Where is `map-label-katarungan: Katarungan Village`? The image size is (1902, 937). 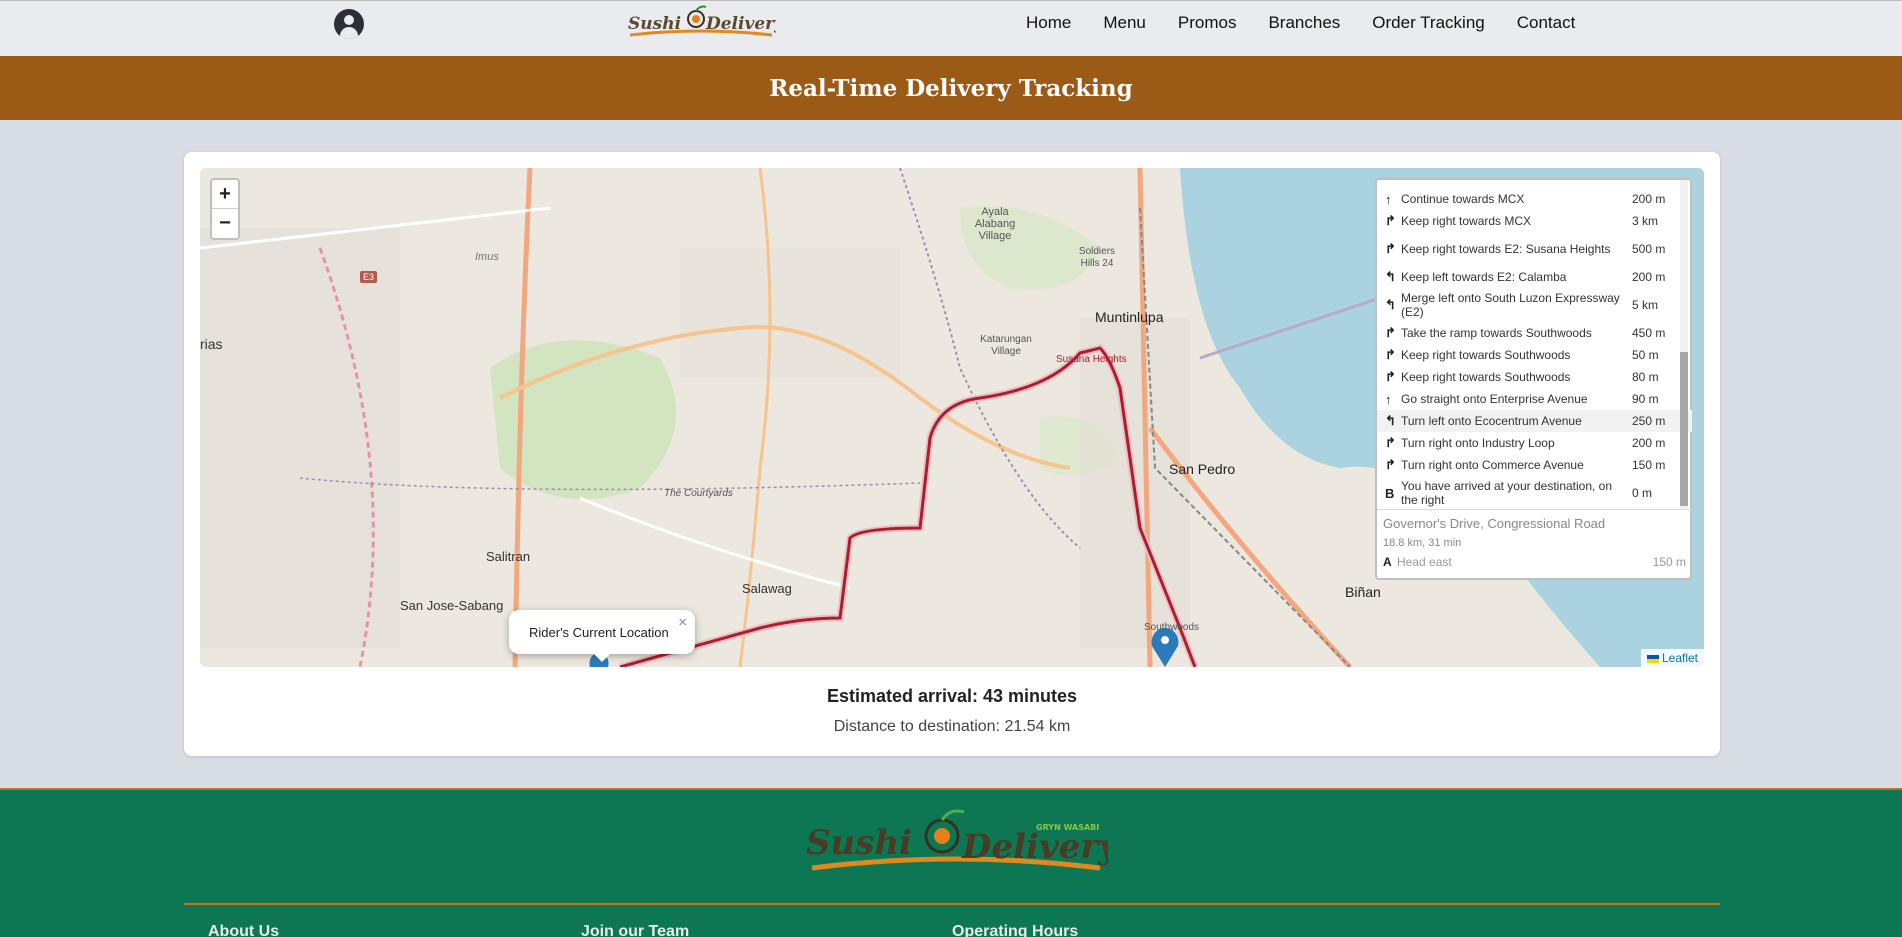
map-label-katarungan: Katarungan Village is located at coordinates (1006, 345).